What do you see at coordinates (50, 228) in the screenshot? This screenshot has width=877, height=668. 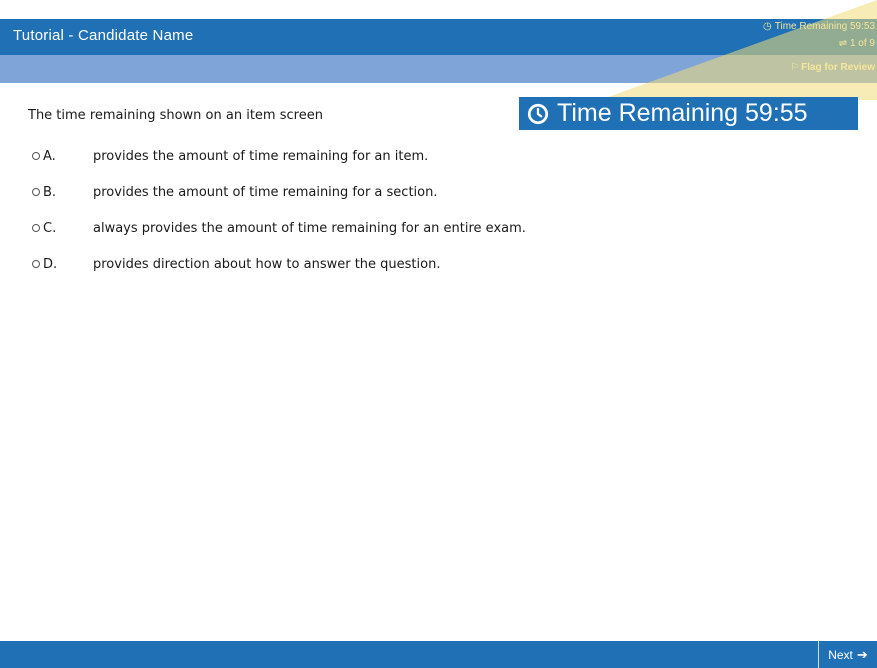 I see `option-letter: C.` at bounding box center [50, 228].